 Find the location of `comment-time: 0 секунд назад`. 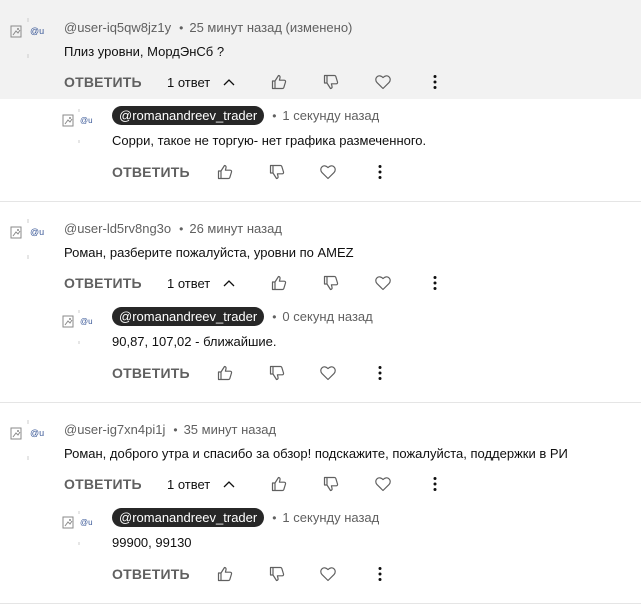

comment-time: 0 секунд назад is located at coordinates (327, 316).